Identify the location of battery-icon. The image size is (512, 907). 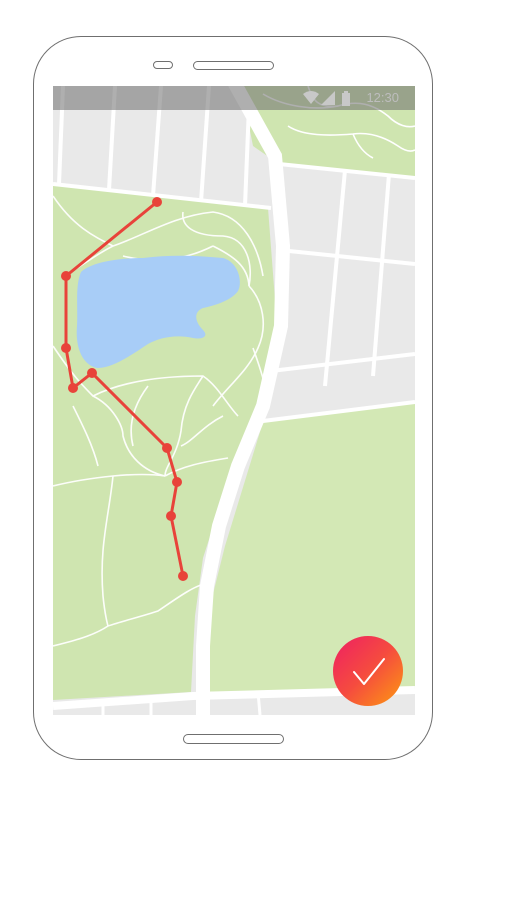
(346, 98).